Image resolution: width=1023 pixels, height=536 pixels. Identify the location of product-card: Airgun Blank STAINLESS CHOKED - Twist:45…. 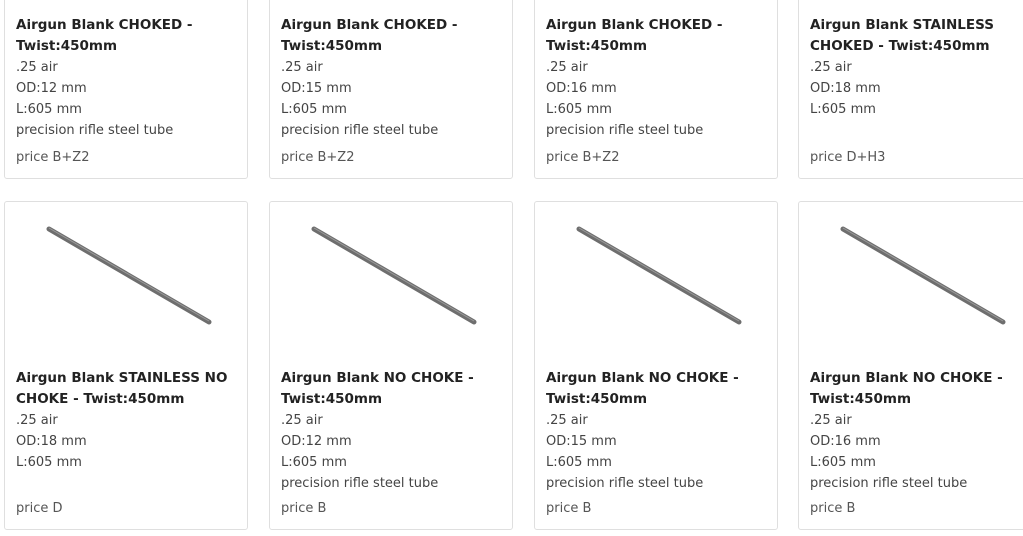
(910, 89).